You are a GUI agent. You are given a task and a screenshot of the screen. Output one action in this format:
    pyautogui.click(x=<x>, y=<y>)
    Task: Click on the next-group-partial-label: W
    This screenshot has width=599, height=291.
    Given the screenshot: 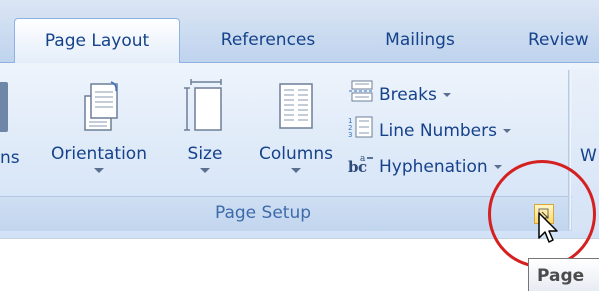 What is the action you would take?
    pyautogui.click(x=588, y=156)
    